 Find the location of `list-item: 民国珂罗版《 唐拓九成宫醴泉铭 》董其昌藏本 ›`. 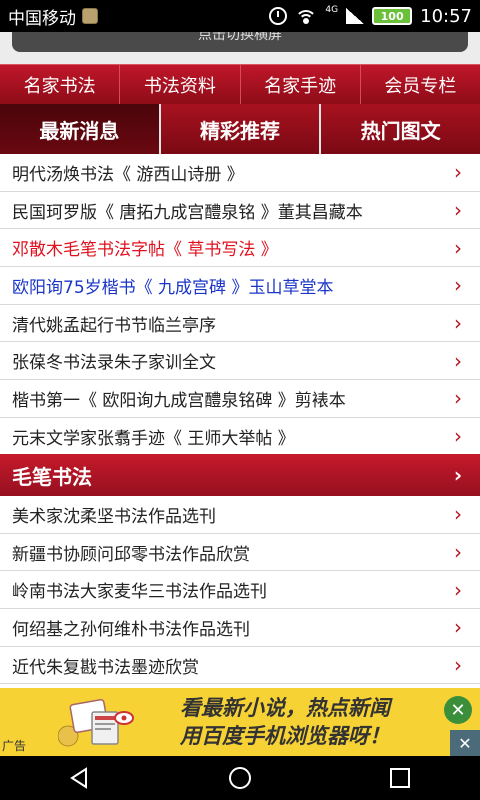

list-item: 民国珂罗版《 唐拓九成宫醴泉铭 》董其昌藏本 › is located at coordinates (240, 210).